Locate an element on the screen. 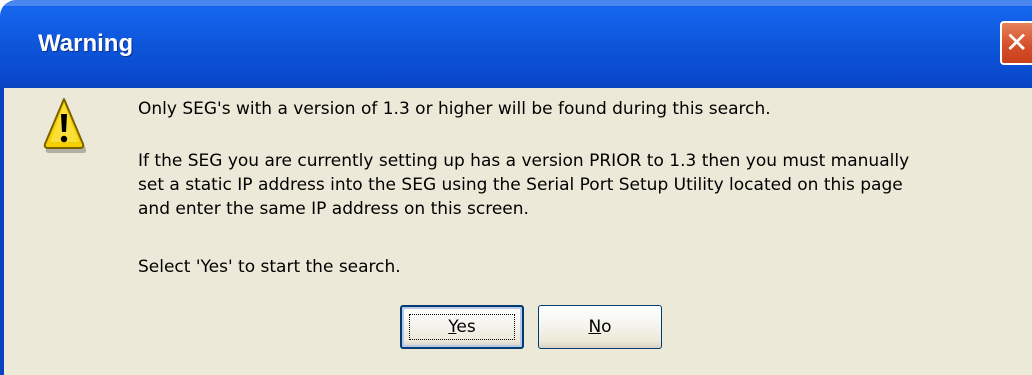 Image resolution: width=1032 pixels, height=375 pixels. yes-button: Yes is located at coordinates (462, 327).